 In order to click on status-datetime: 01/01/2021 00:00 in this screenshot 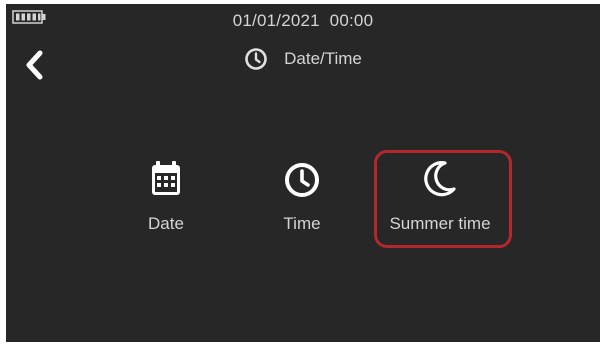, I will do `click(303, 20)`.